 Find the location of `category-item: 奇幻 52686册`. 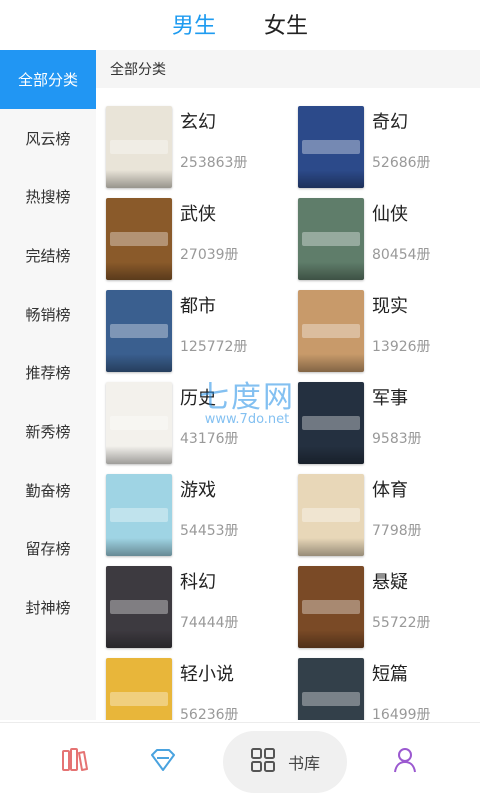

category-item: 奇幻 52686册 is located at coordinates (384, 152).